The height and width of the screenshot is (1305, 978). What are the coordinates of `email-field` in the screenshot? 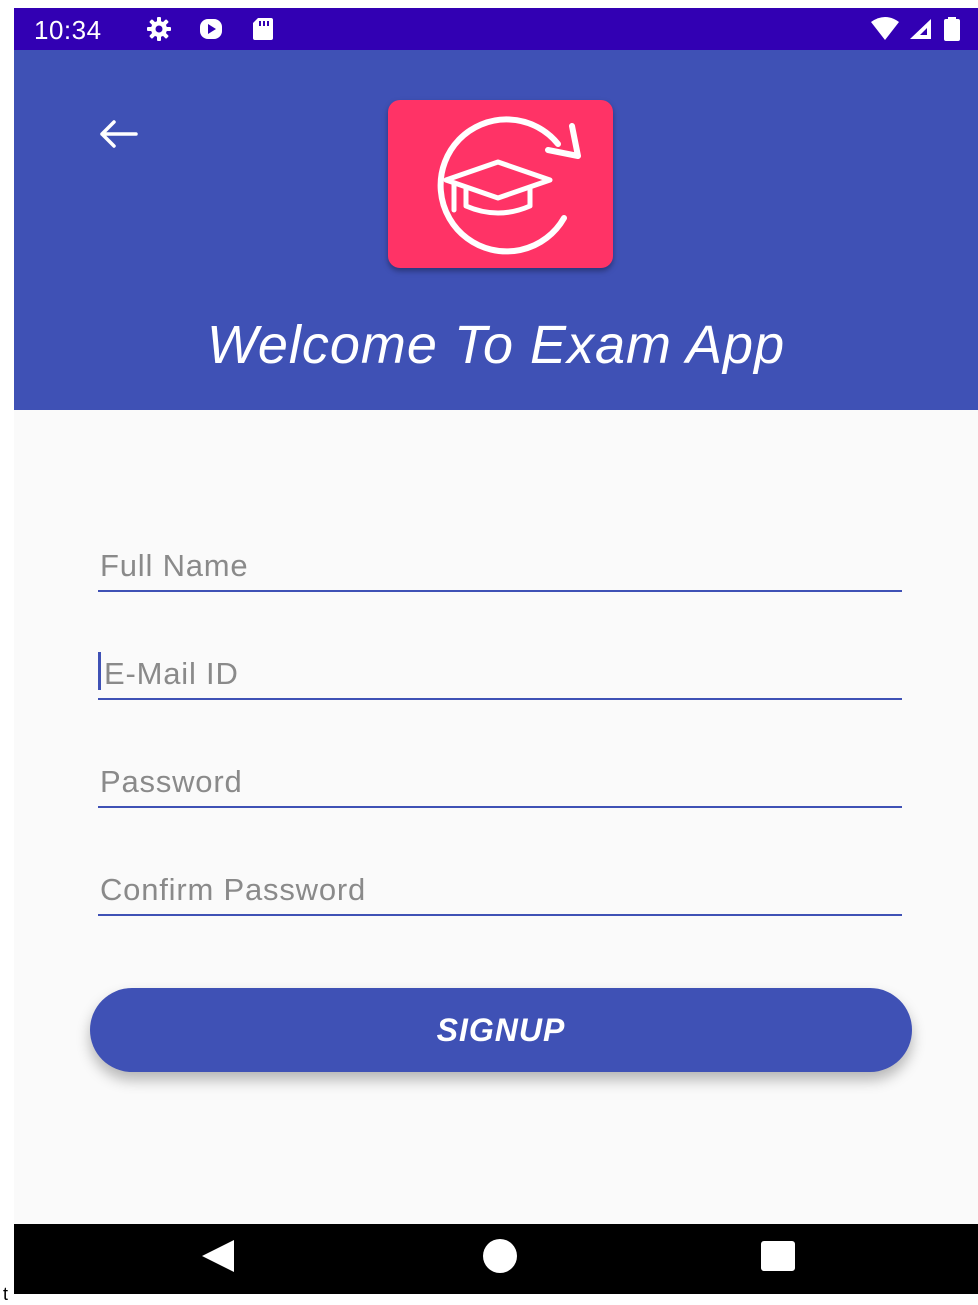 It's located at (500, 669).